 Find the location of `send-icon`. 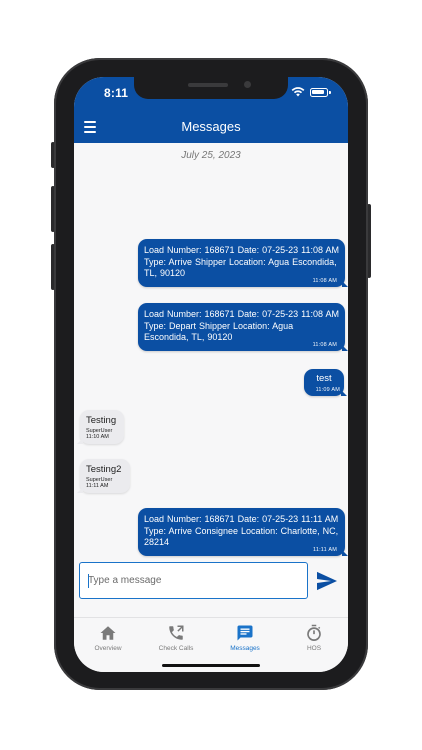

send-icon is located at coordinates (327, 581).